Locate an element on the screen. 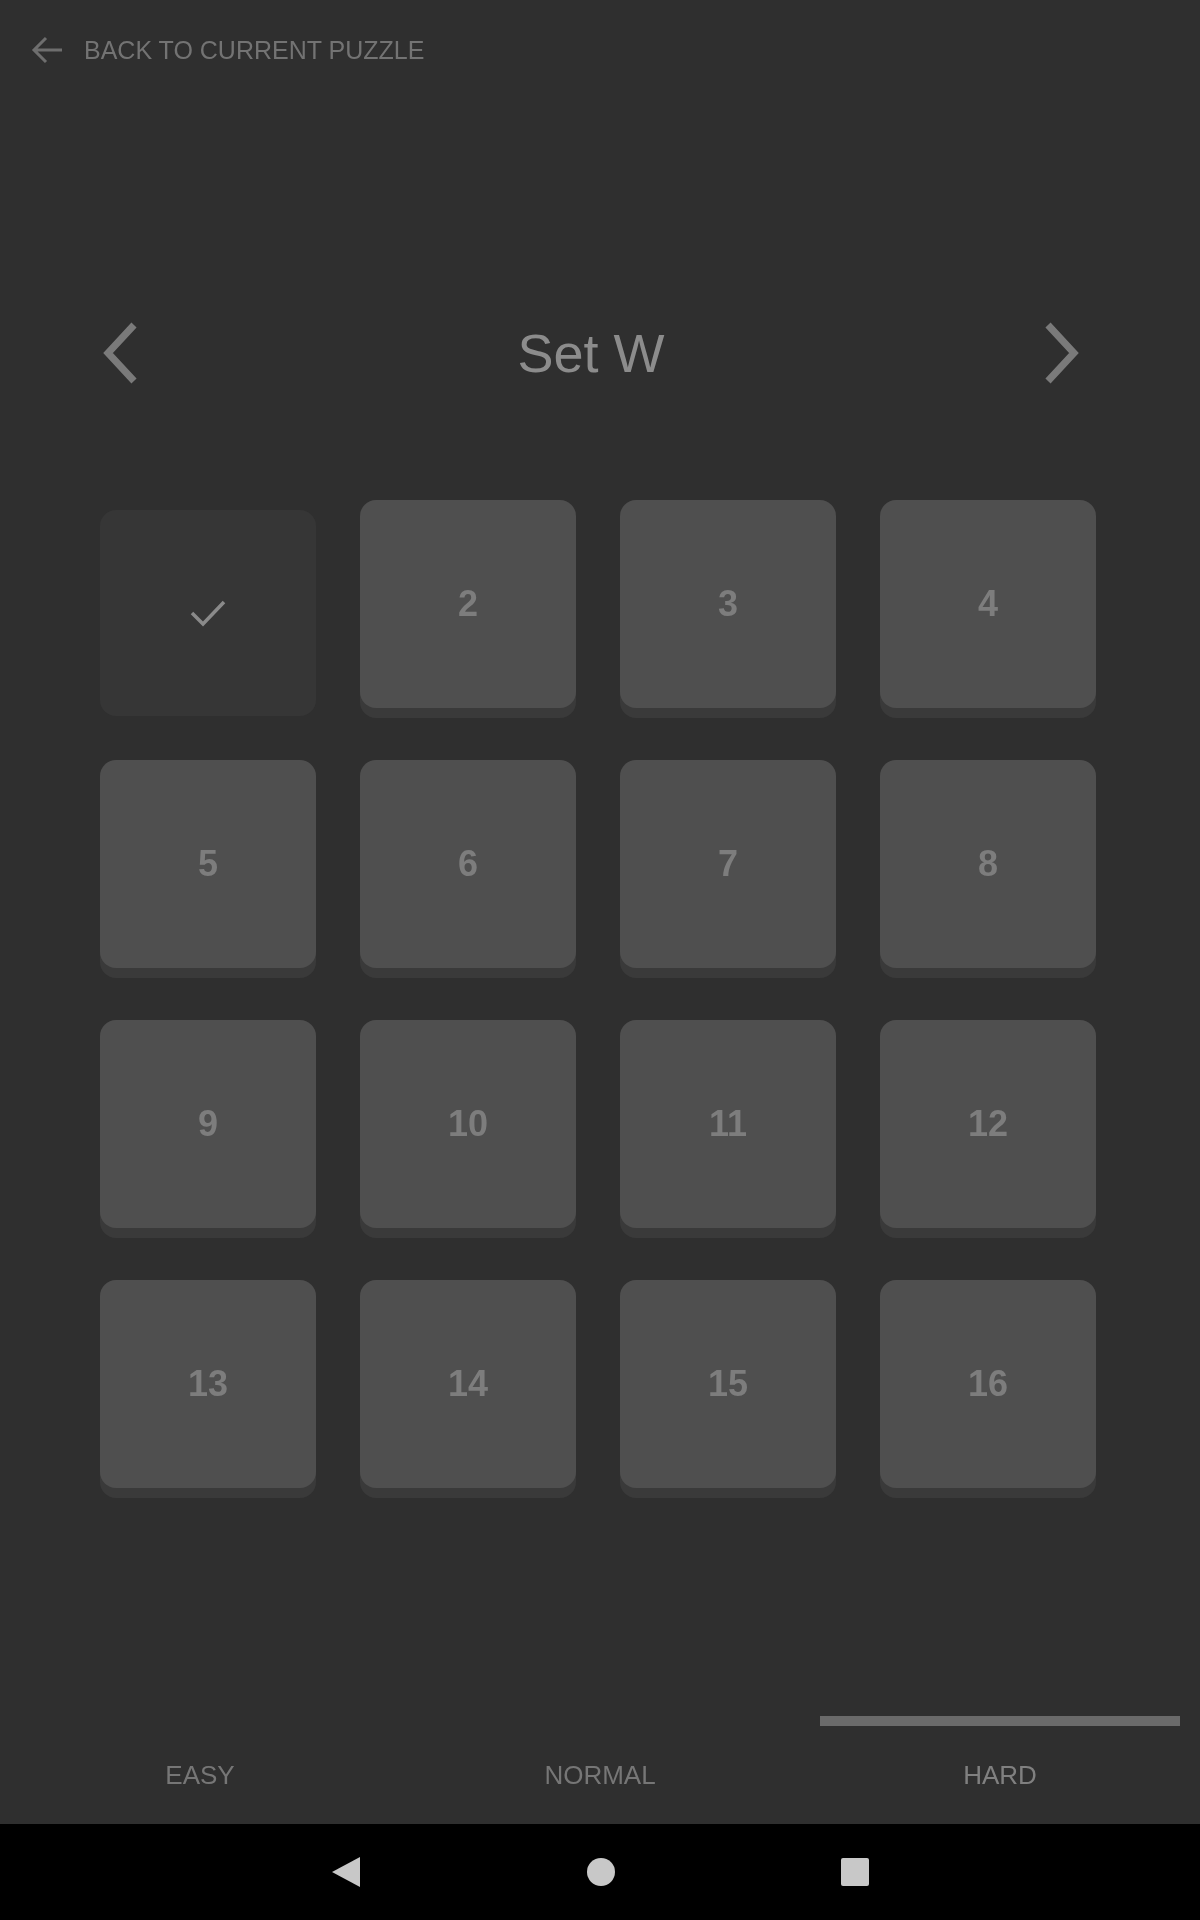 The height and width of the screenshot is (1920, 1200). difficulty-tab: HARD is located at coordinates (1000, 1775).